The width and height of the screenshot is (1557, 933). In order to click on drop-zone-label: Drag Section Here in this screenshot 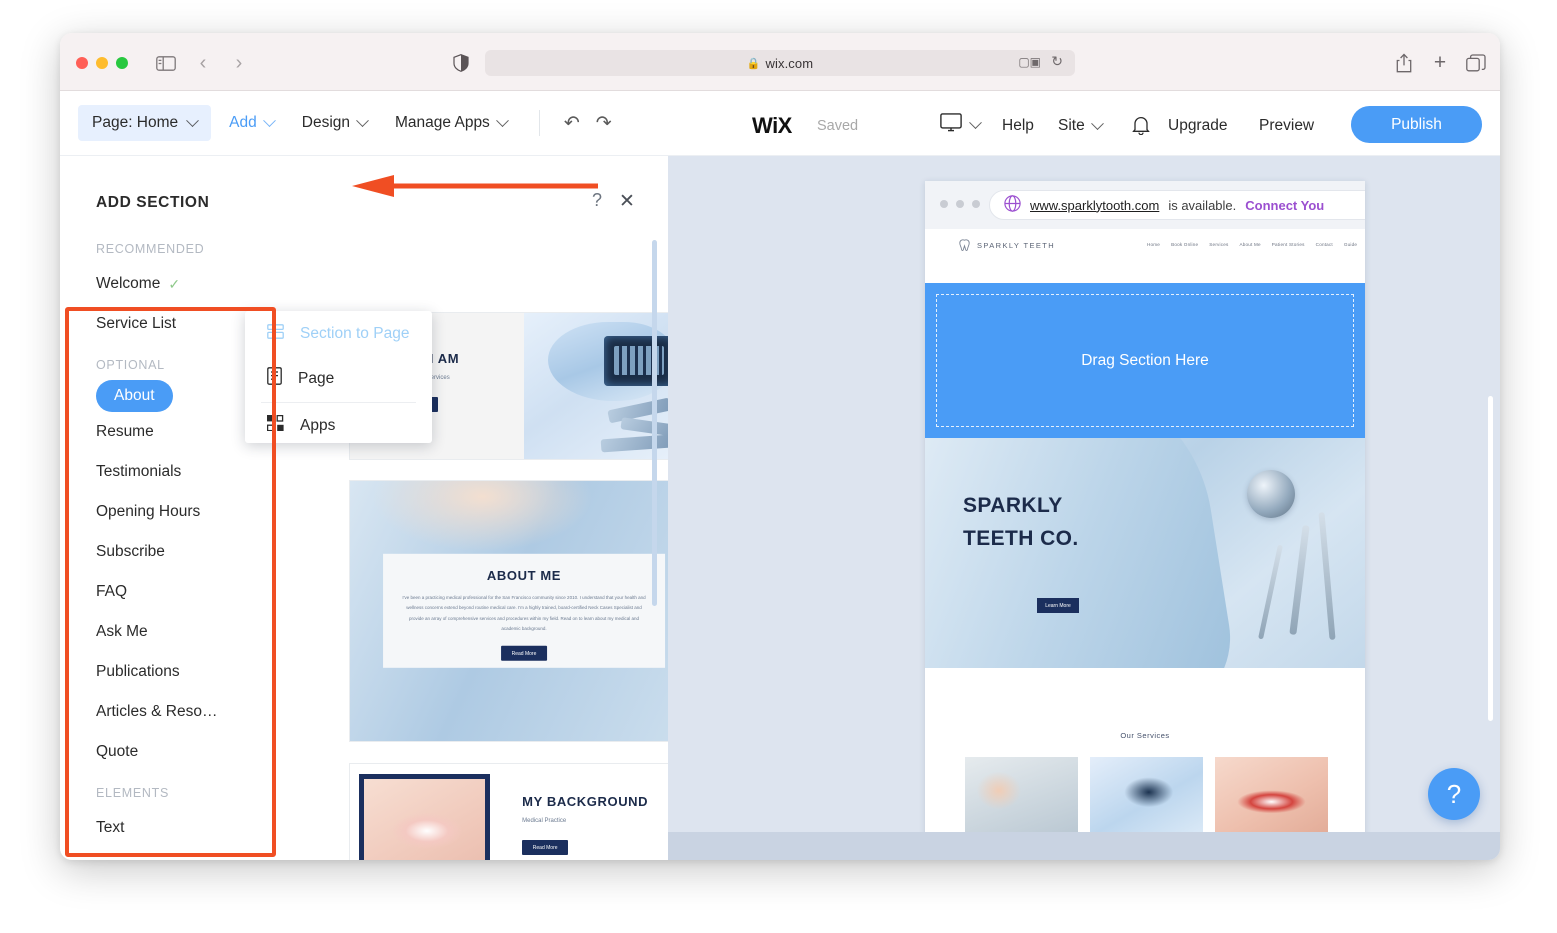, I will do `click(1145, 360)`.